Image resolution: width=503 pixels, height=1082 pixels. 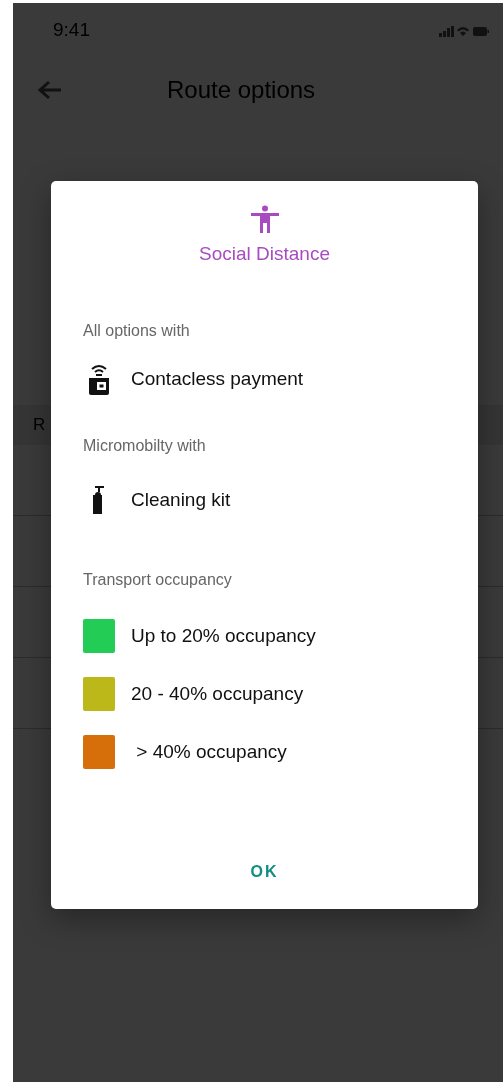 What do you see at coordinates (264, 254) in the screenshot?
I see `dialog-title: Social Distance` at bounding box center [264, 254].